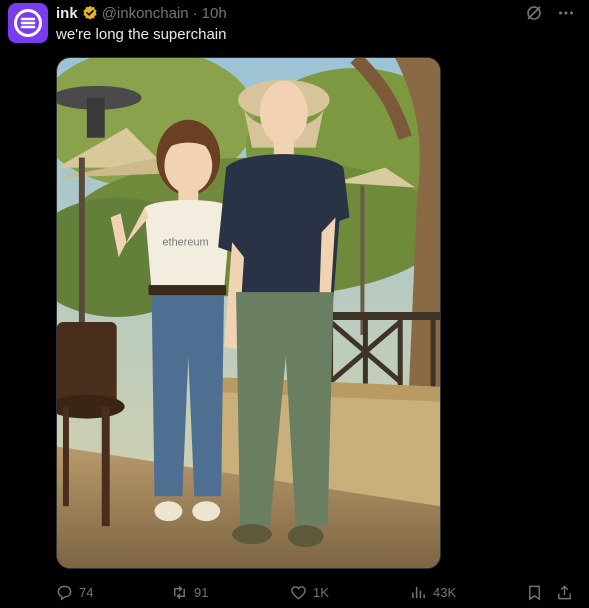  What do you see at coordinates (67, 13) in the screenshot?
I see `author-name: ink` at bounding box center [67, 13].